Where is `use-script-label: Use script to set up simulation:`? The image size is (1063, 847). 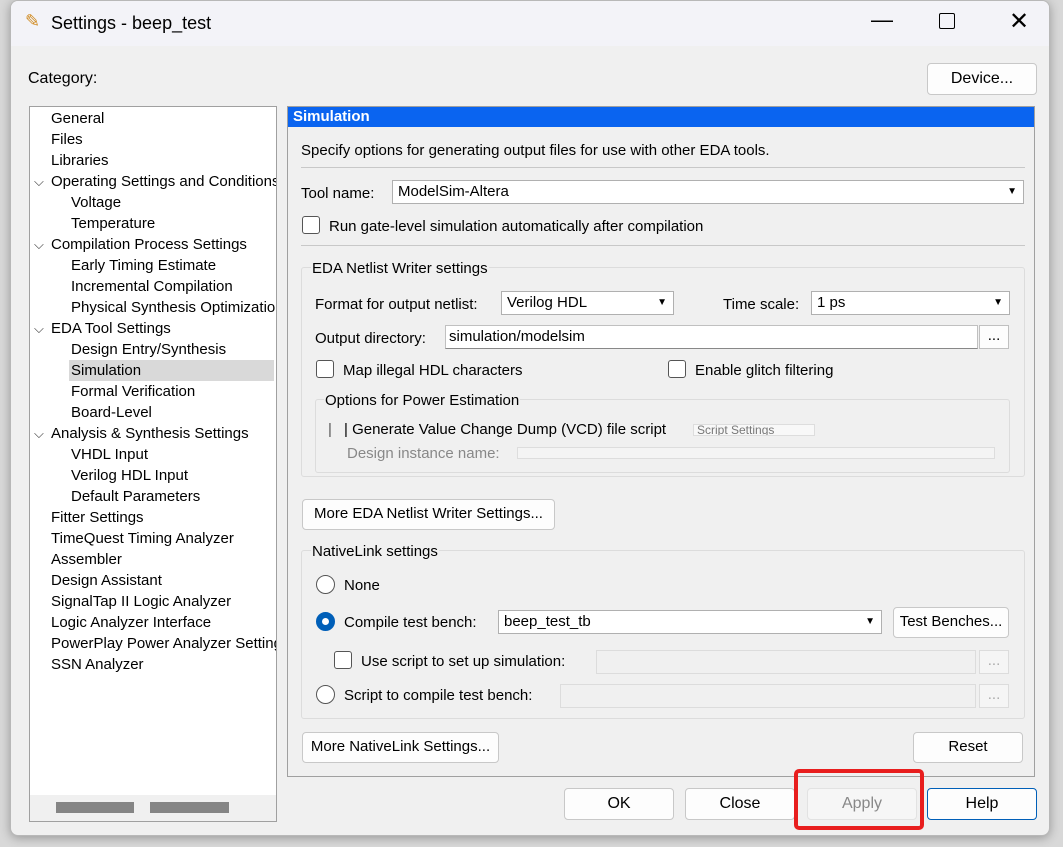 use-script-label: Use script to set up simulation: is located at coordinates (463, 661).